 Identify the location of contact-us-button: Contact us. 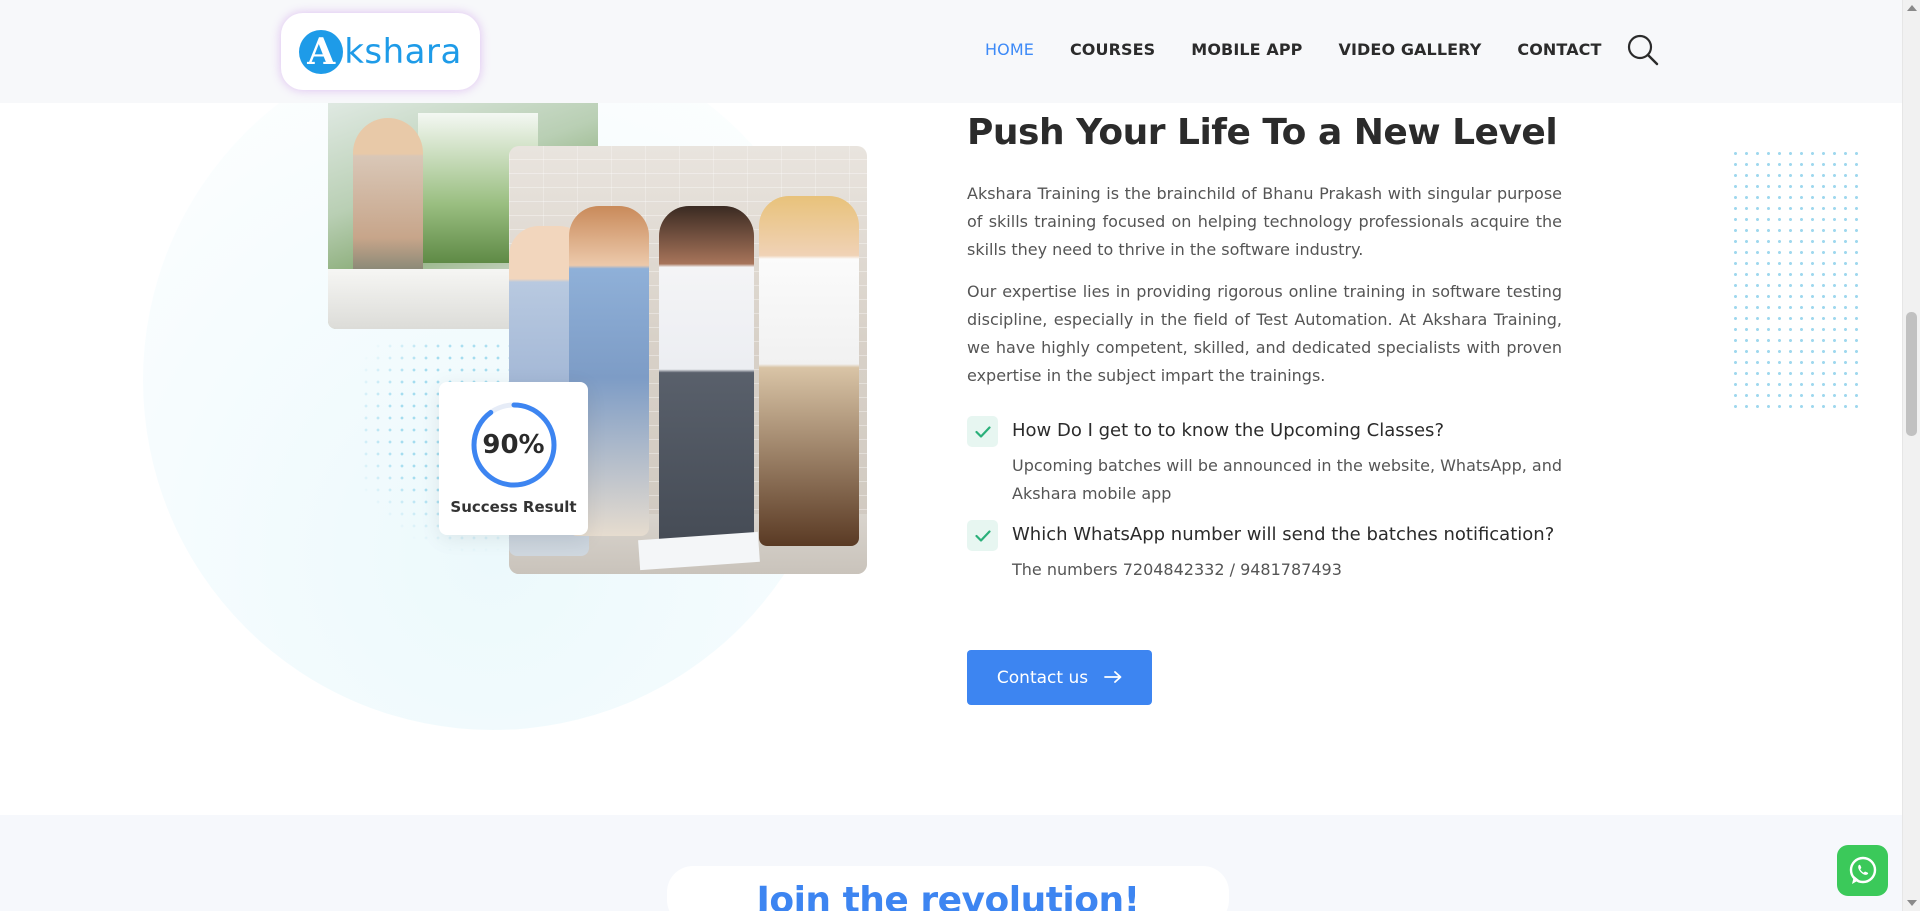
(1059, 677).